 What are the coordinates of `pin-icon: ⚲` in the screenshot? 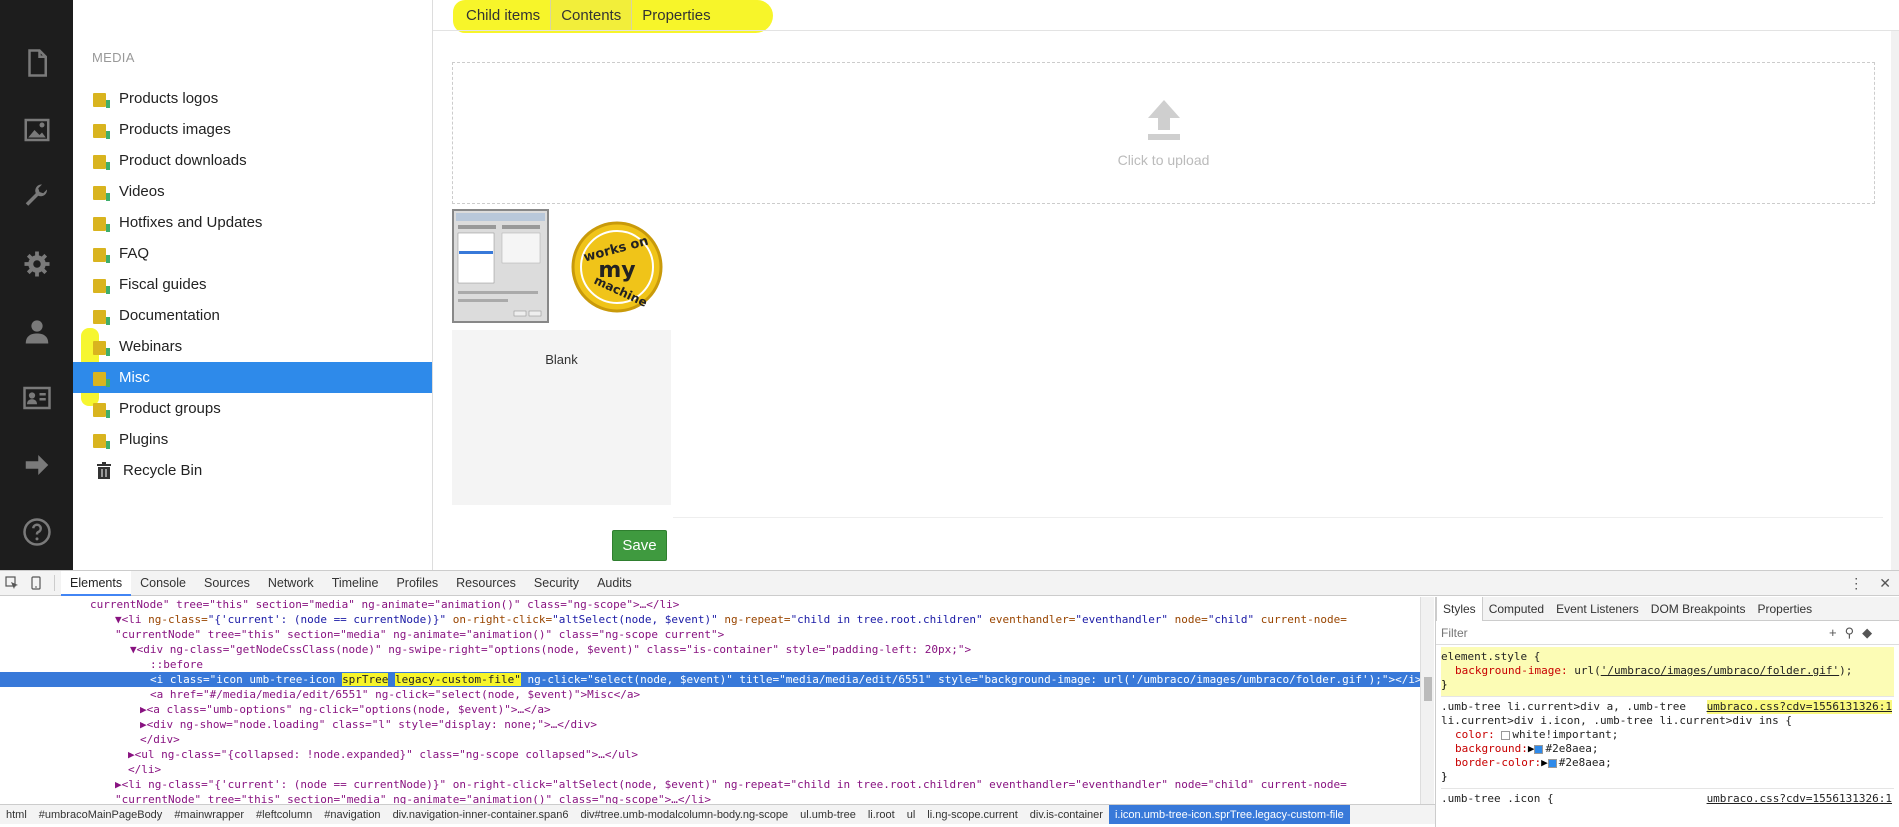 It's located at (1850, 633).